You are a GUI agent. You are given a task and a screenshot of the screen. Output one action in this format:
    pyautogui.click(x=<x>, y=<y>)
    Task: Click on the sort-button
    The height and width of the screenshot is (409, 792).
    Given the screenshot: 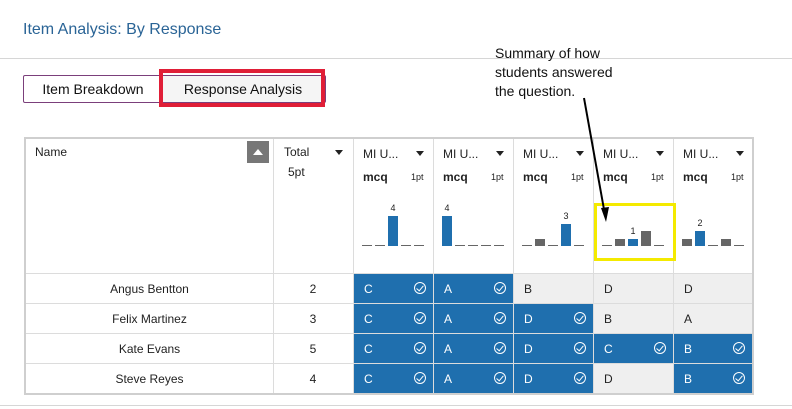 What is the action you would take?
    pyautogui.click(x=258, y=152)
    